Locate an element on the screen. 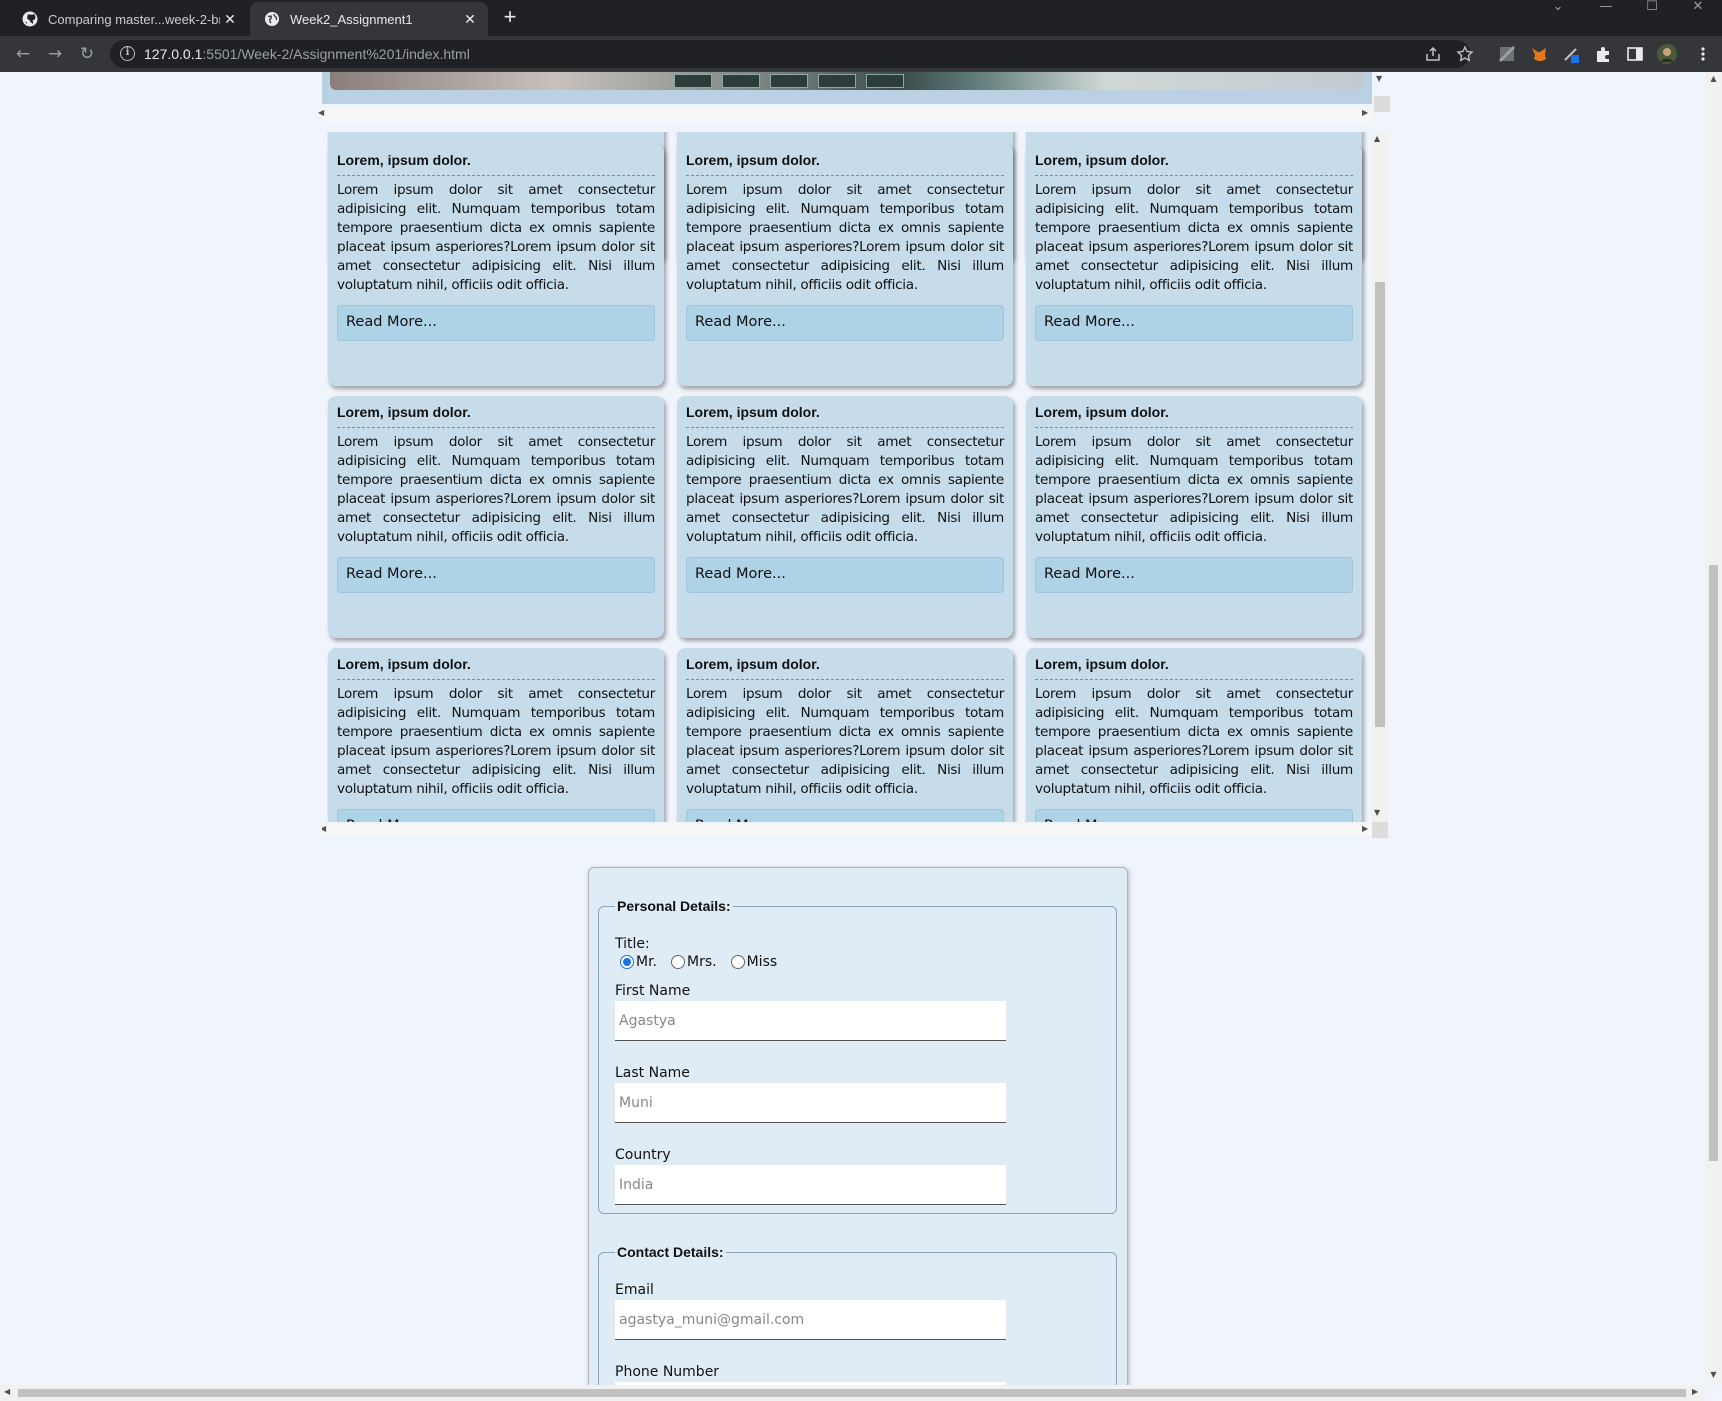 Image resolution: width=1722 pixels, height=1401 pixels. contact-details-legend: Contact Details: is located at coordinates (670, 1252).